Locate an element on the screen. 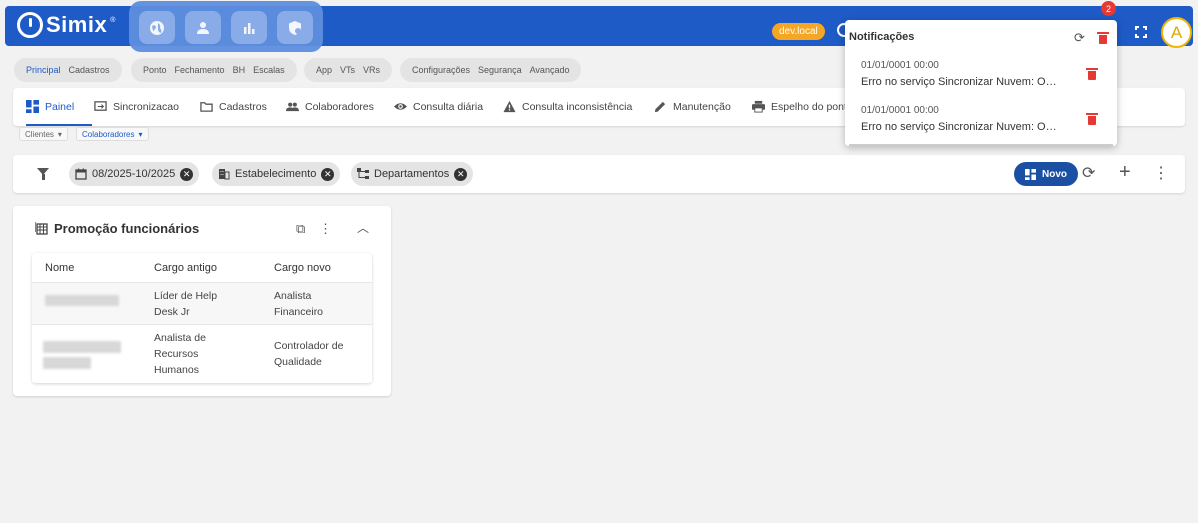  clear-all-icon is located at coordinates (1103, 38).